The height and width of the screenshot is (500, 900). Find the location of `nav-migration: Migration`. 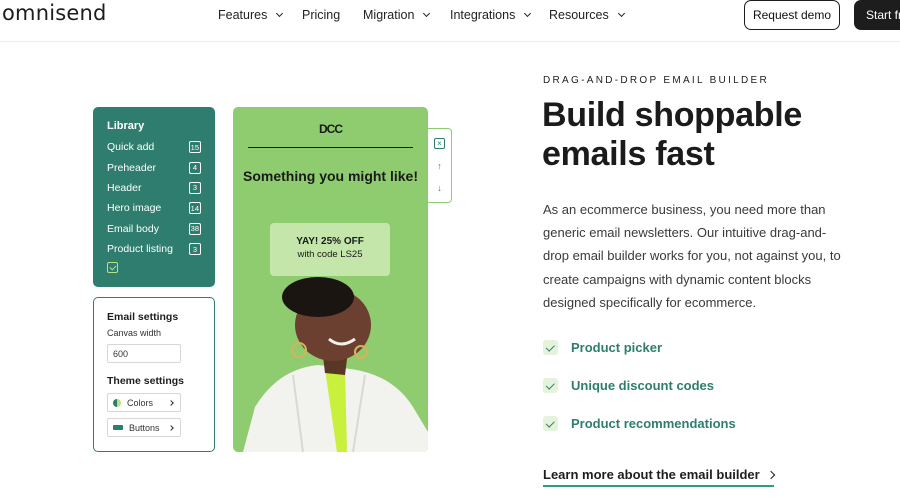

nav-migration: Migration is located at coordinates (397, 15).